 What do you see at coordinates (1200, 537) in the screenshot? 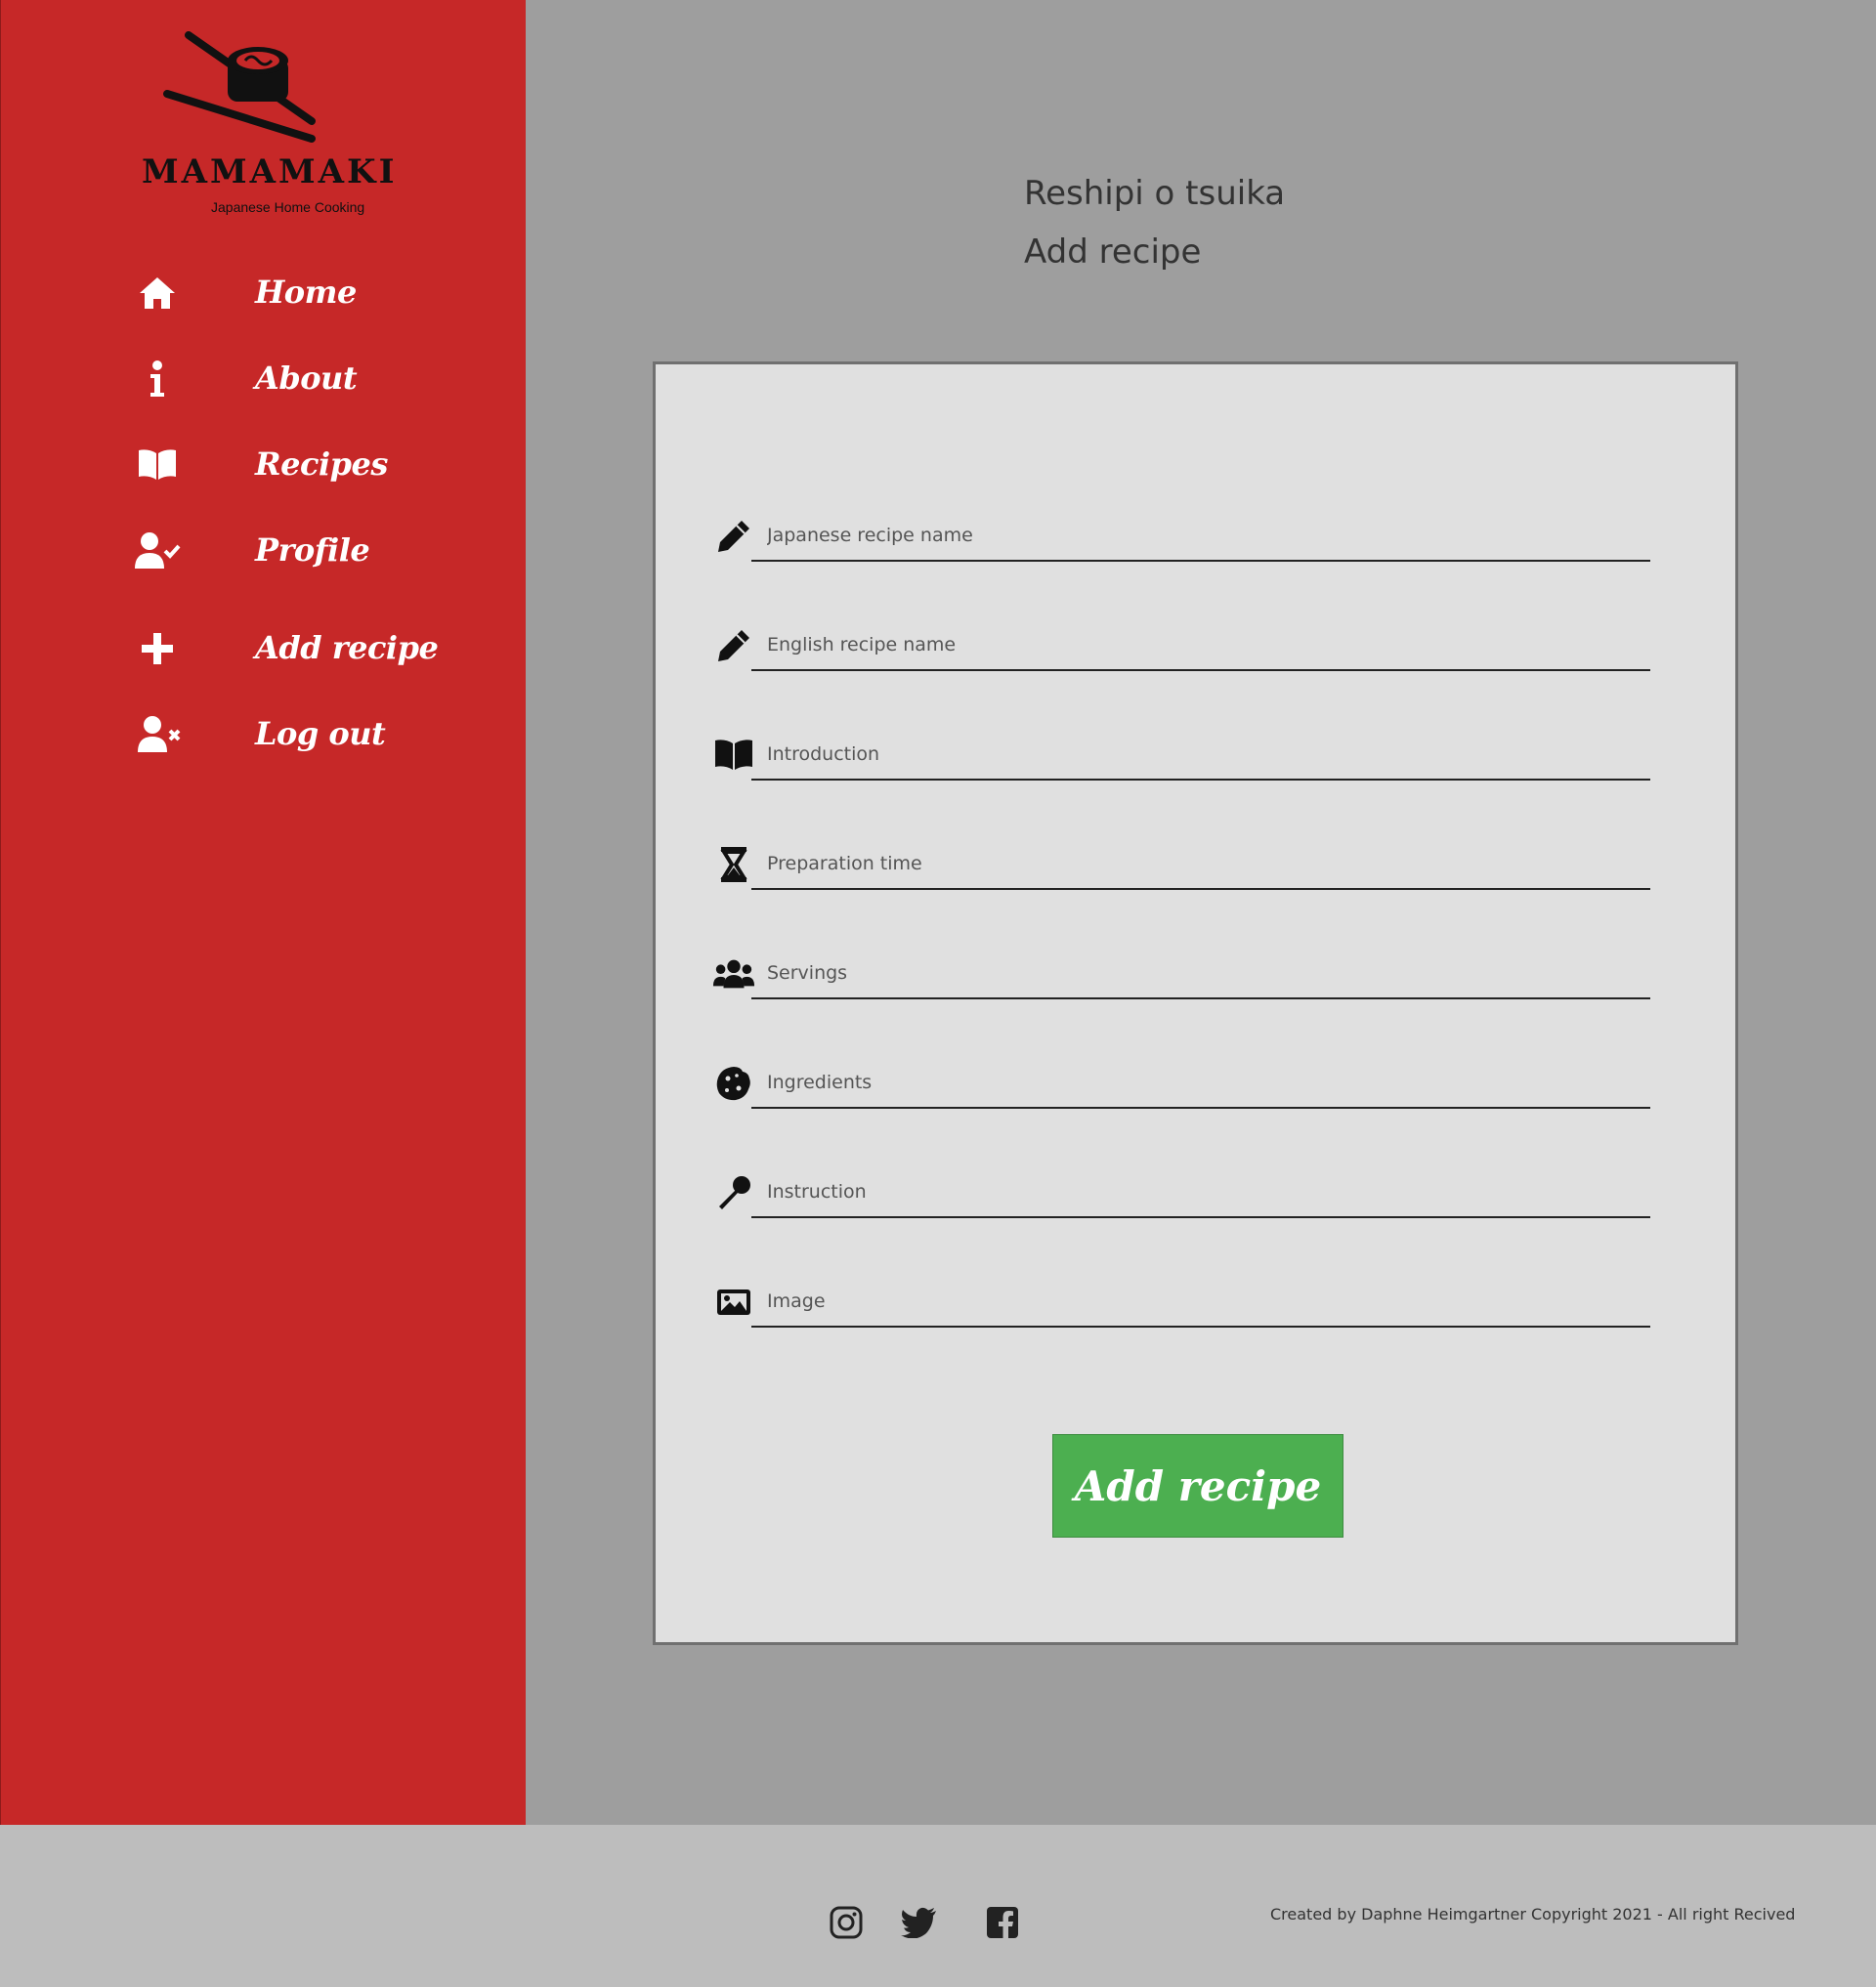
I see `japanese-recipe-name-input` at bounding box center [1200, 537].